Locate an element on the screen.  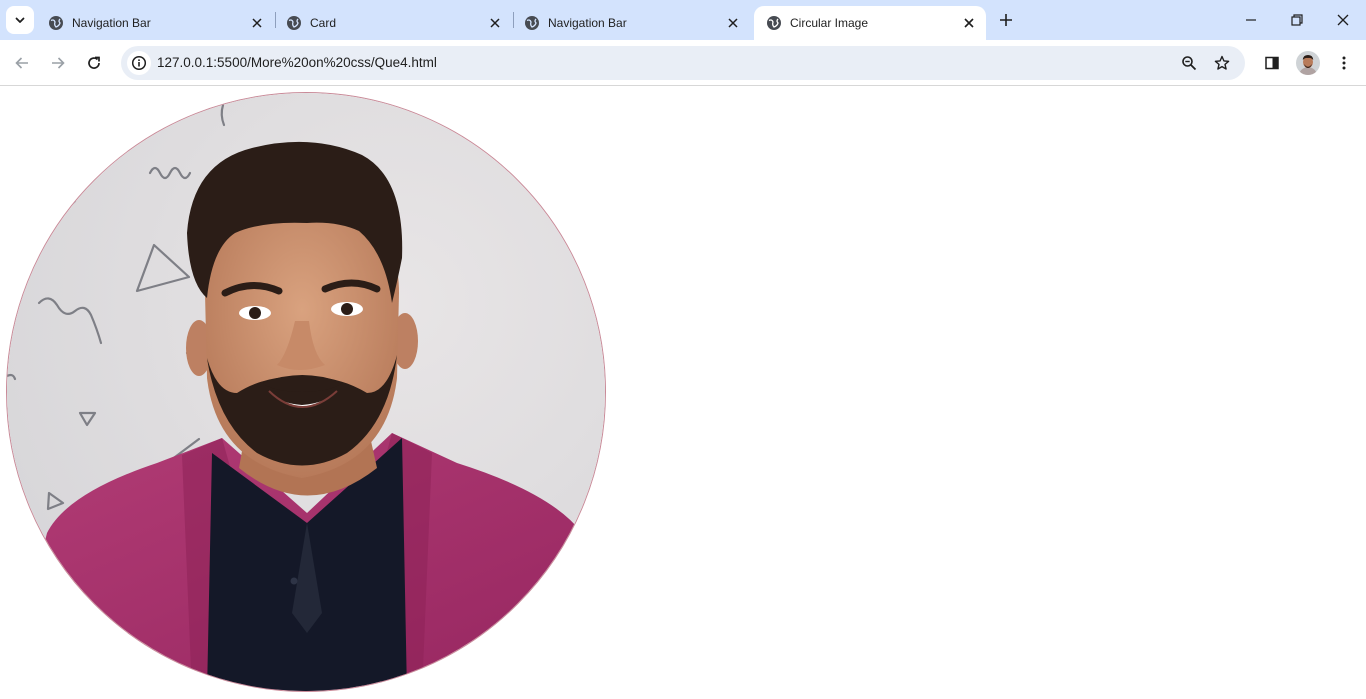
site-info-button is located at coordinates (139, 63).